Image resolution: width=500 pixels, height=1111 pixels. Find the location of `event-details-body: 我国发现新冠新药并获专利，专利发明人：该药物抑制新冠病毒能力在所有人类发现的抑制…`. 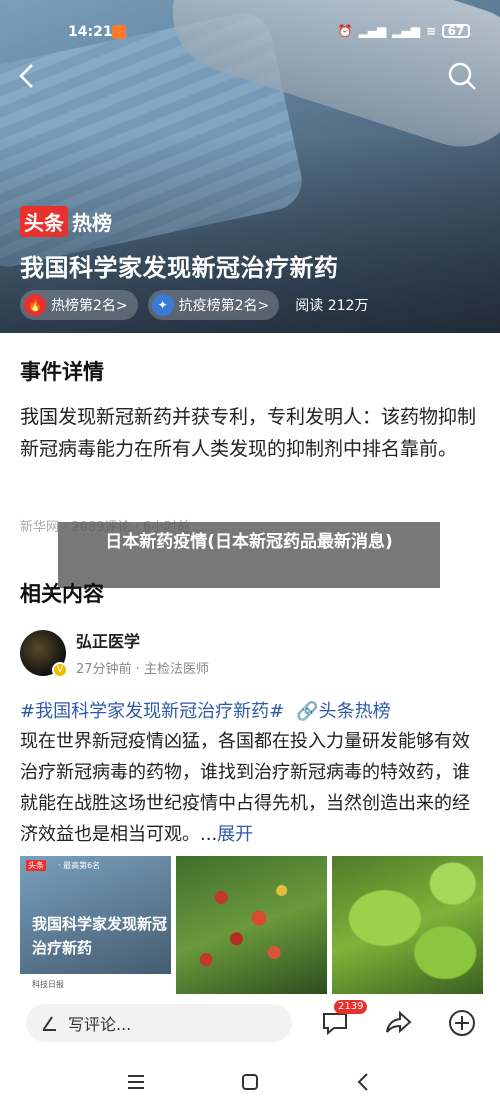

event-details-body: 我国发现新冠新药并获专利，专利发明人：该药物抑制新冠病毒能力在所有人类发现的抑制… is located at coordinates (248, 433).